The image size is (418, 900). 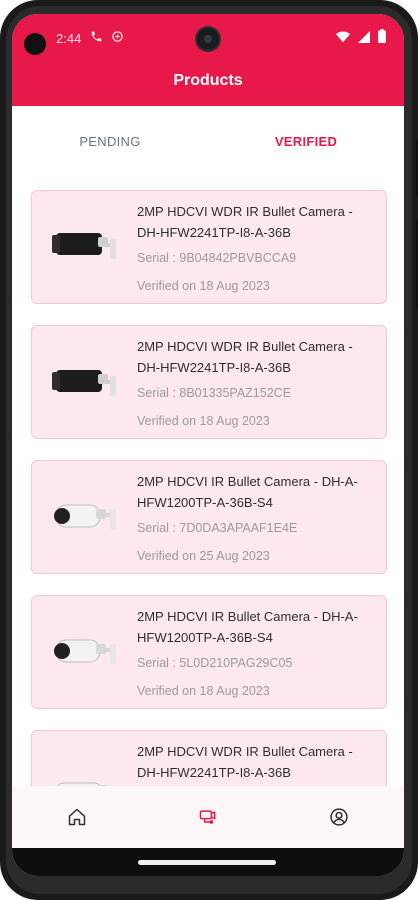 What do you see at coordinates (214, 393) in the screenshot?
I see `product-serial: Serial : 8B01335PAZ152CE` at bounding box center [214, 393].